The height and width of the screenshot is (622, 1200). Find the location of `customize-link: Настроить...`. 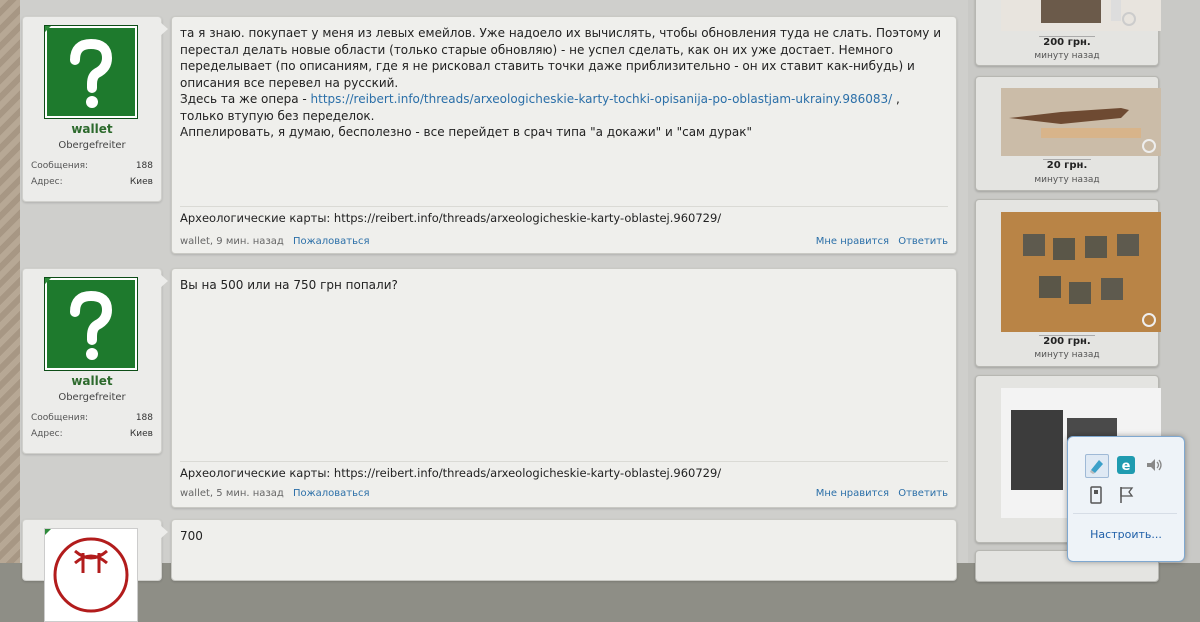

customize-link: Настроить... is located at coordinates (1126, 534).